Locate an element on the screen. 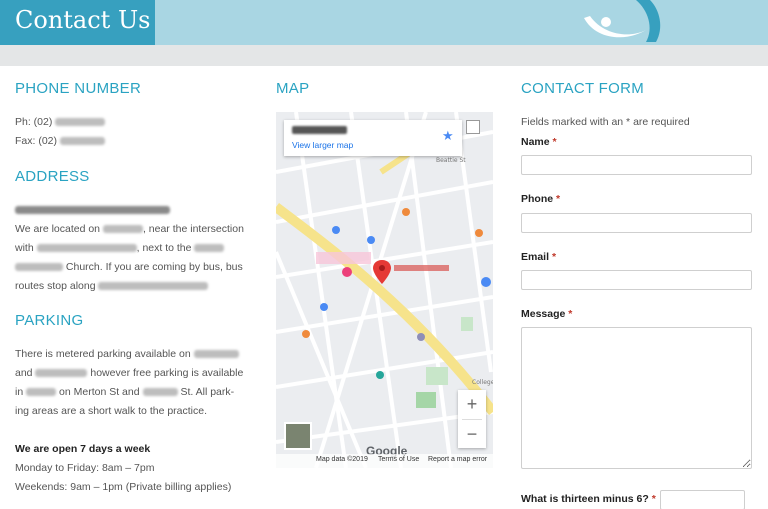 This screenshot has height=509, width=768. map-place-name is located at coordinates (319, 130).